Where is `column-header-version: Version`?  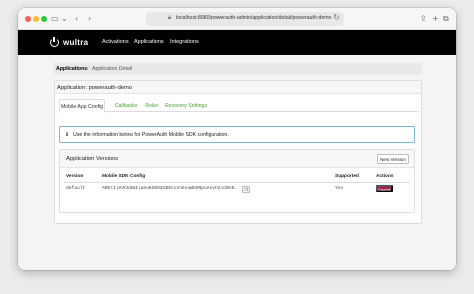 column-header-version: Version is located at coordinates (75, 176).